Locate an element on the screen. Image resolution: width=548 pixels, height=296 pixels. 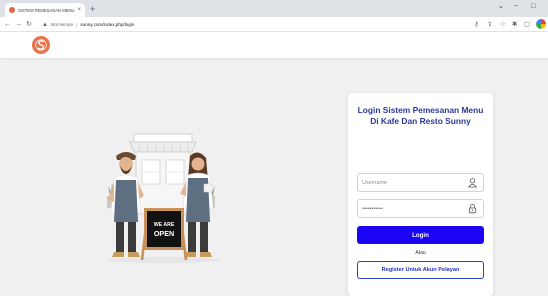
profile-avatar is located at coordinates (541, 24).